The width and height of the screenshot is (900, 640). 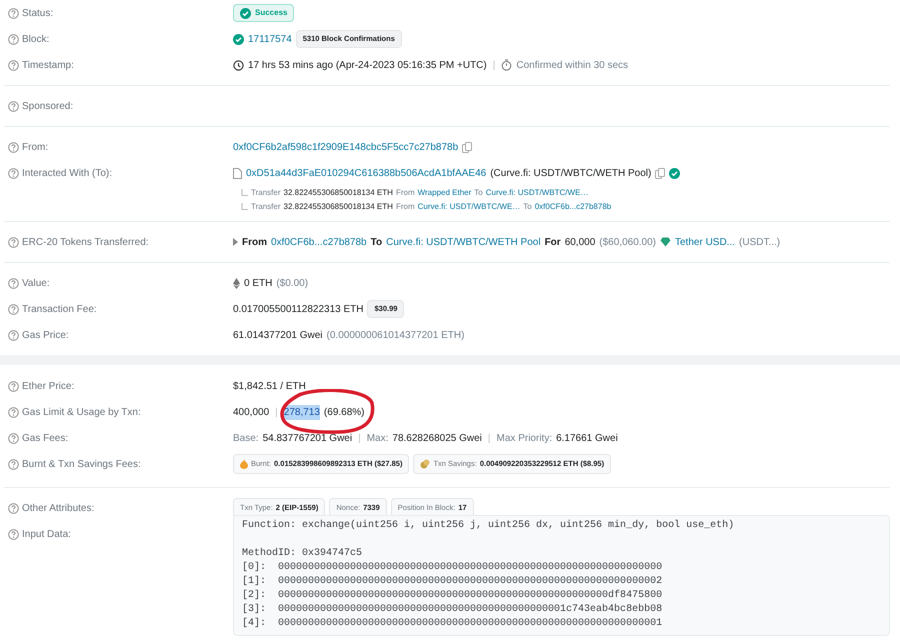 I want to click on muted-text: Max:, so click(x=377, y=439).